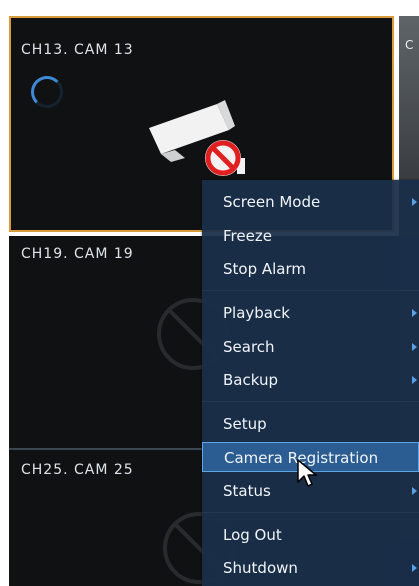 The image size is (419, 586). Describe the element at coordinates (77, 470) in the screenshot. I see `camera-tile-label: CH25. CAM 25` at that location.